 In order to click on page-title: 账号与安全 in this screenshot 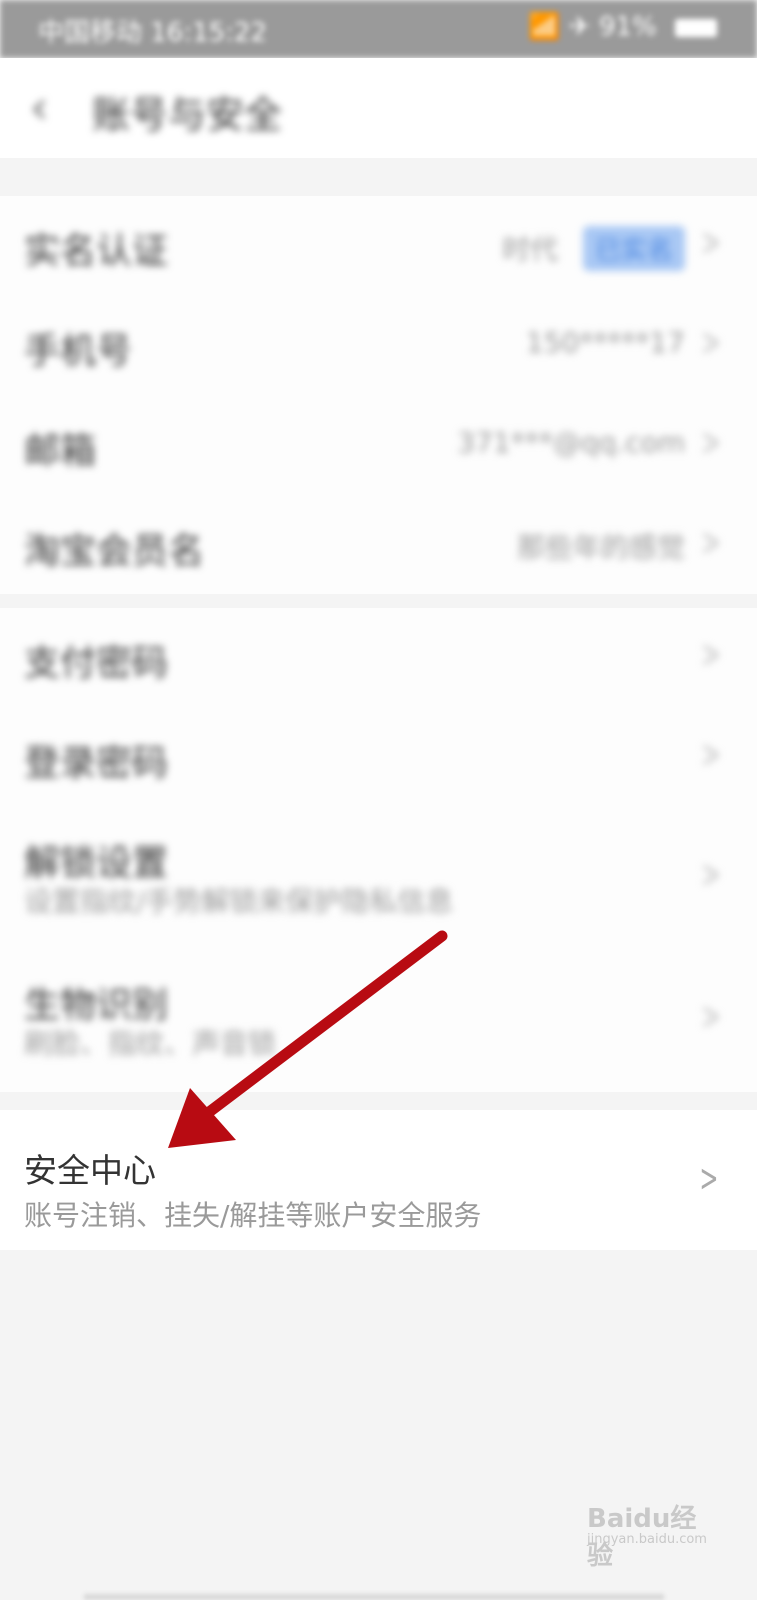, I will do `click(187, 115)`.